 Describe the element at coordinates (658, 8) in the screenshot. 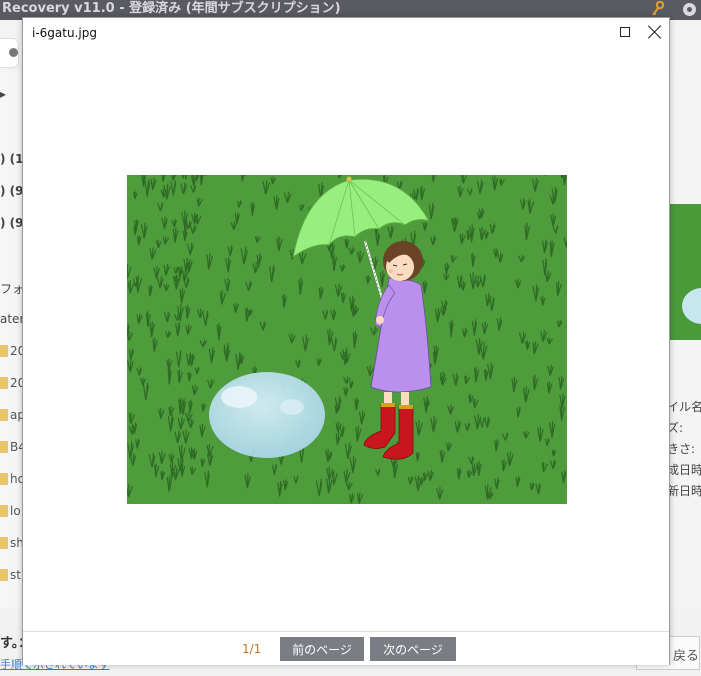

I see `key-icon` at that location.